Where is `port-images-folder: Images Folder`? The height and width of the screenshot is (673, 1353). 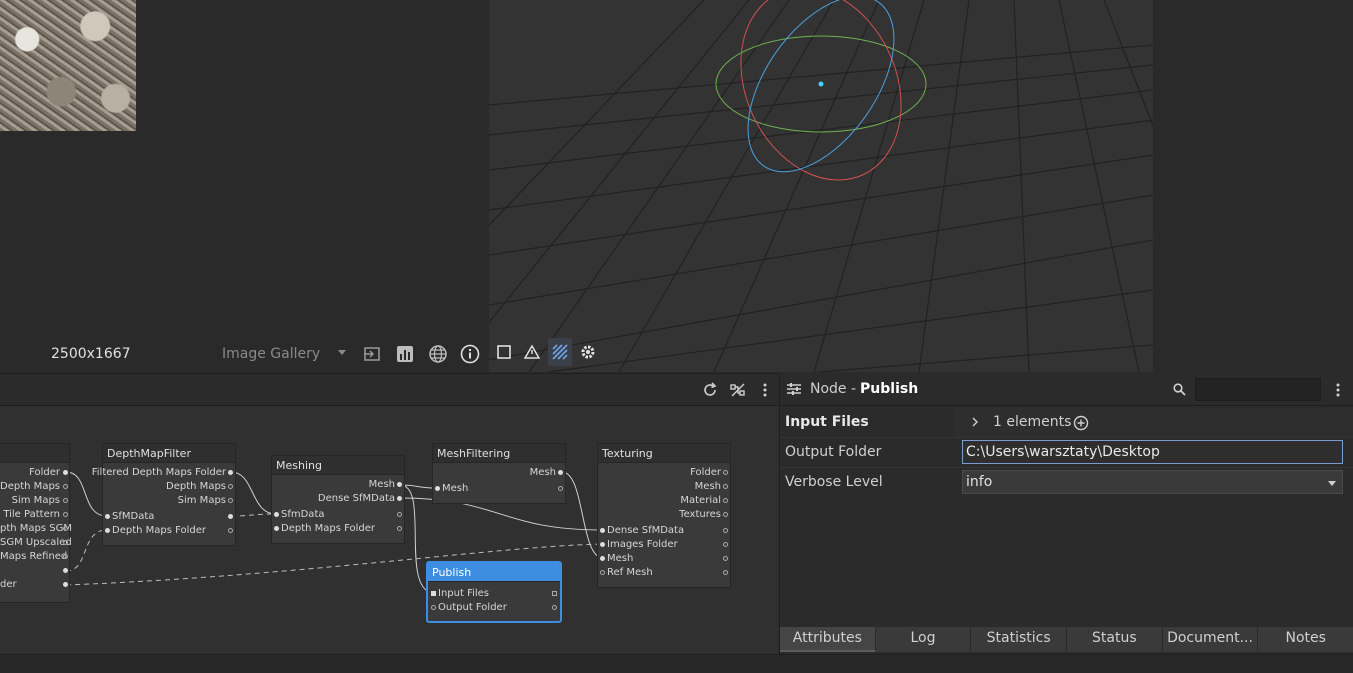 port-images-folder: Images Folder is located at coordinates (642, 544).